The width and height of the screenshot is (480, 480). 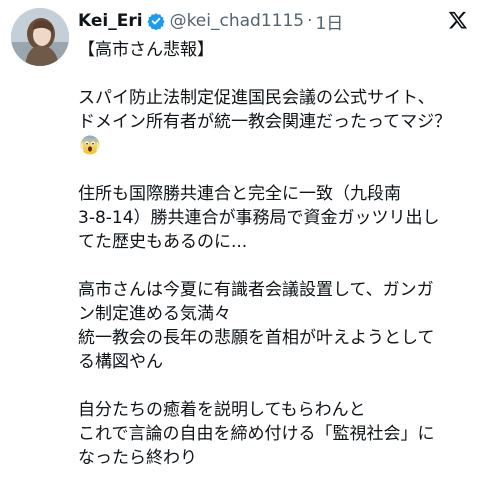 I want to click on face-screaming-in-fear-icon, so click(x=90, y=145).